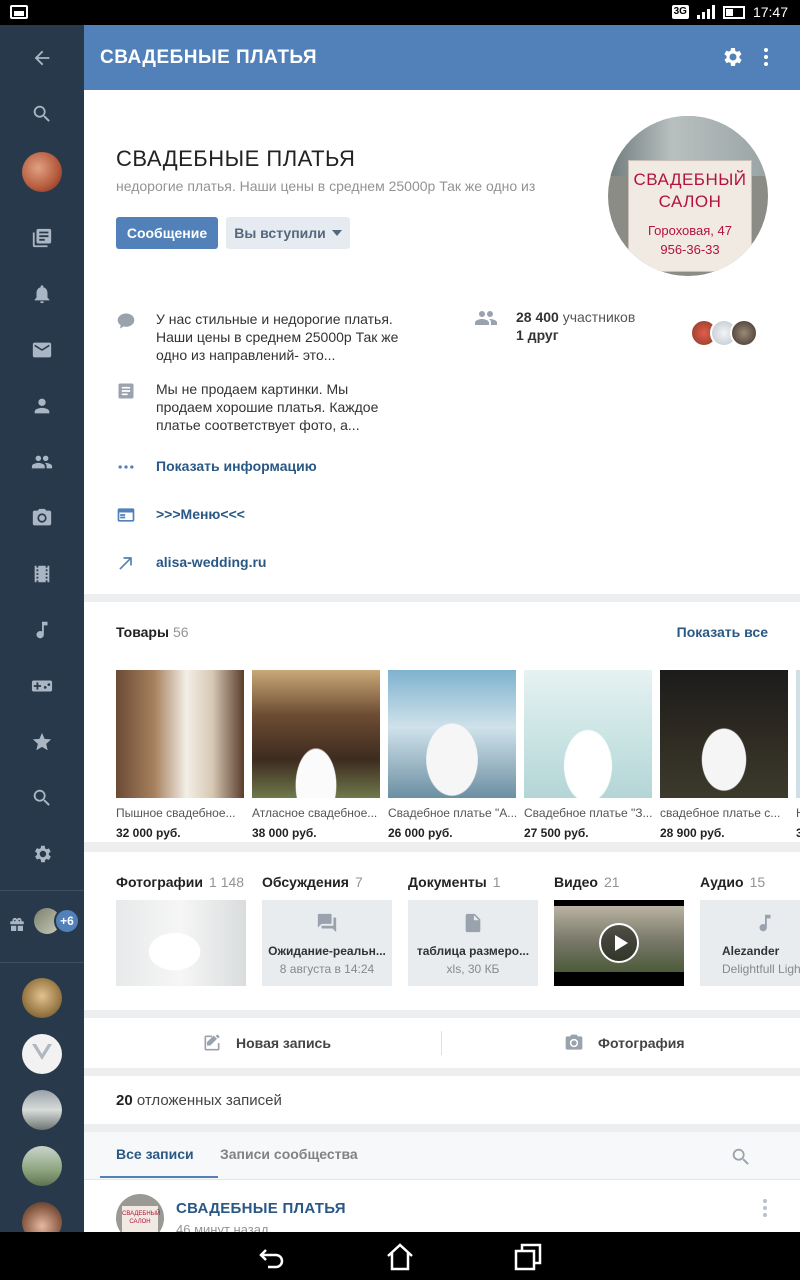 The height and width of the screenshot is (1280, 800). What do you see at coordinates (576, 882) in the screenshot?
I see `video-title-label: Видео` at bounding box center [576, 882].